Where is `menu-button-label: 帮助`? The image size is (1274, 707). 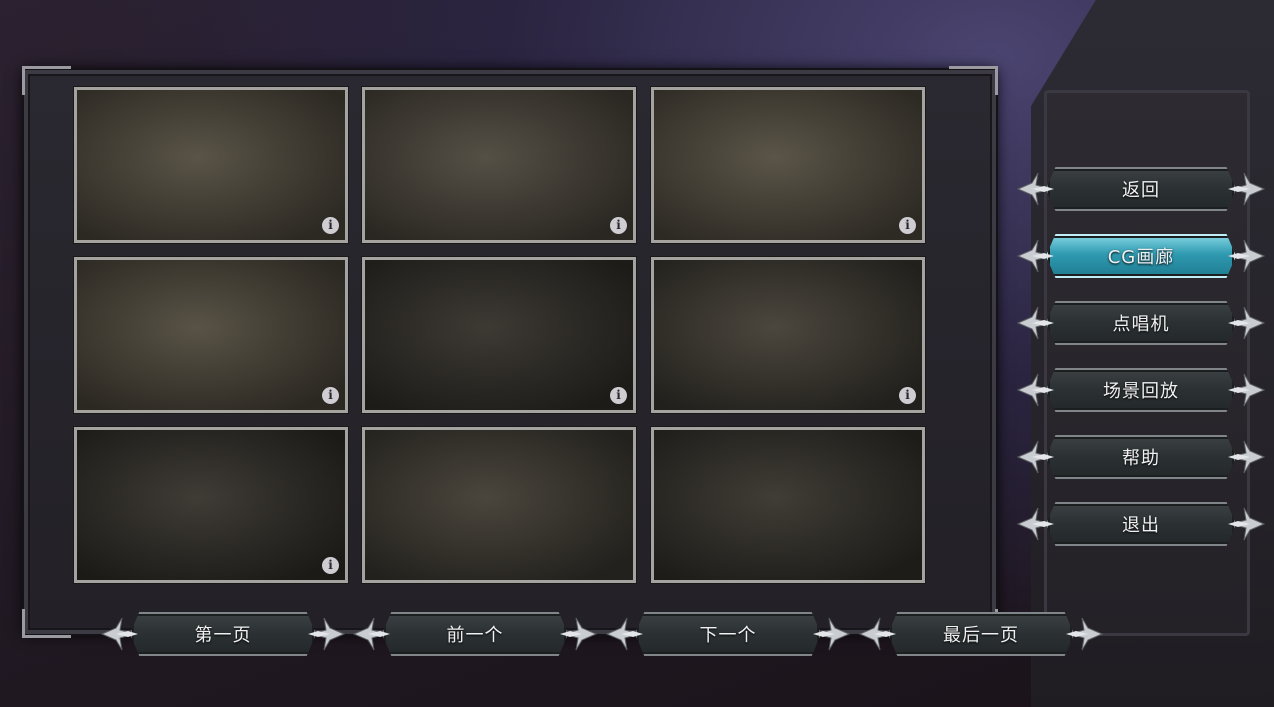 menu-button-label: 帮助 is located at coordinates (1141, 458).